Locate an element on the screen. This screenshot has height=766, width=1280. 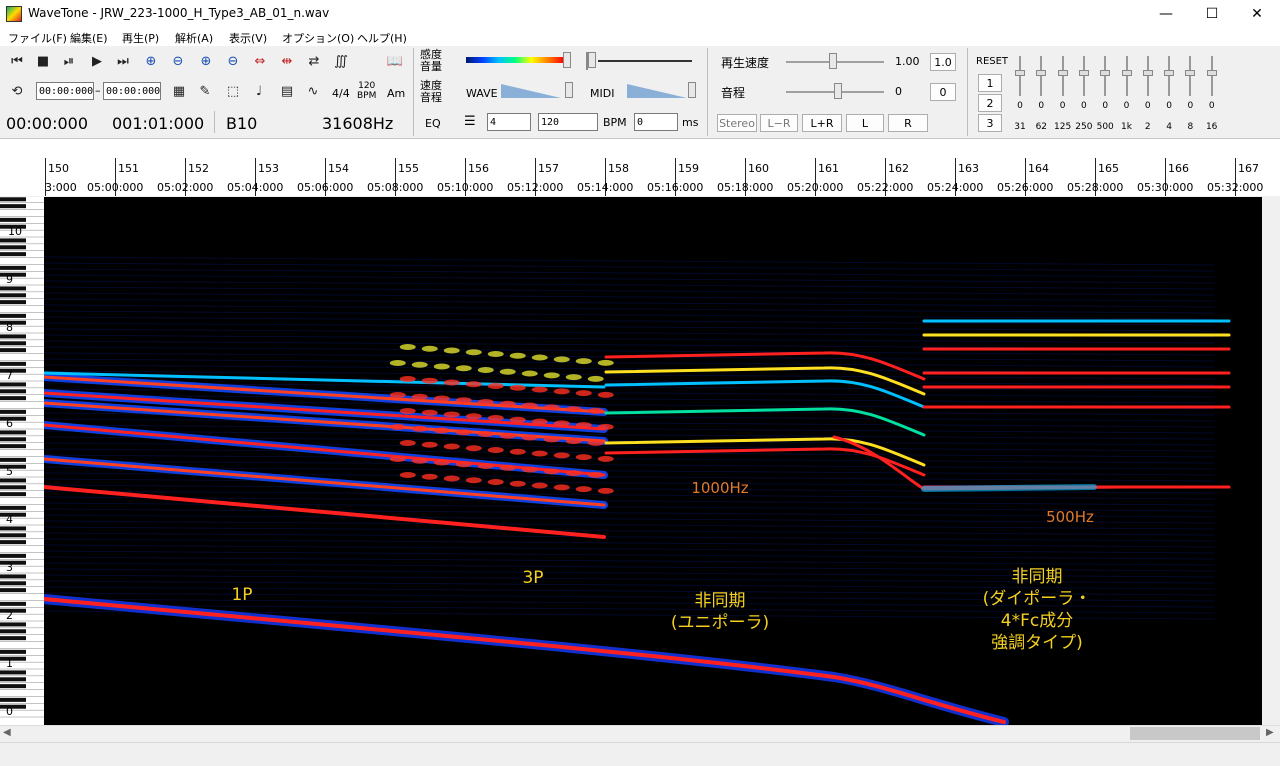
stereo-button: Stereo is located at coordinates (737, 123).